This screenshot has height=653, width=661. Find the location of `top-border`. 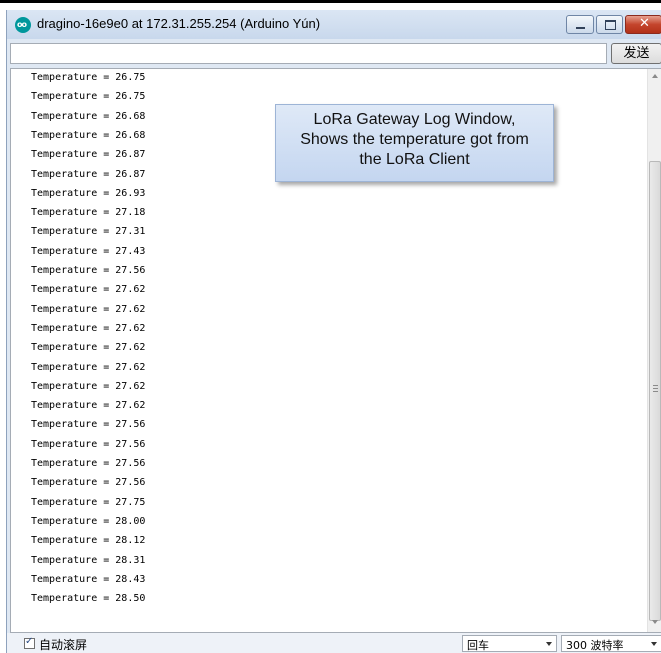

top-border is located at coordinates (330, 1).